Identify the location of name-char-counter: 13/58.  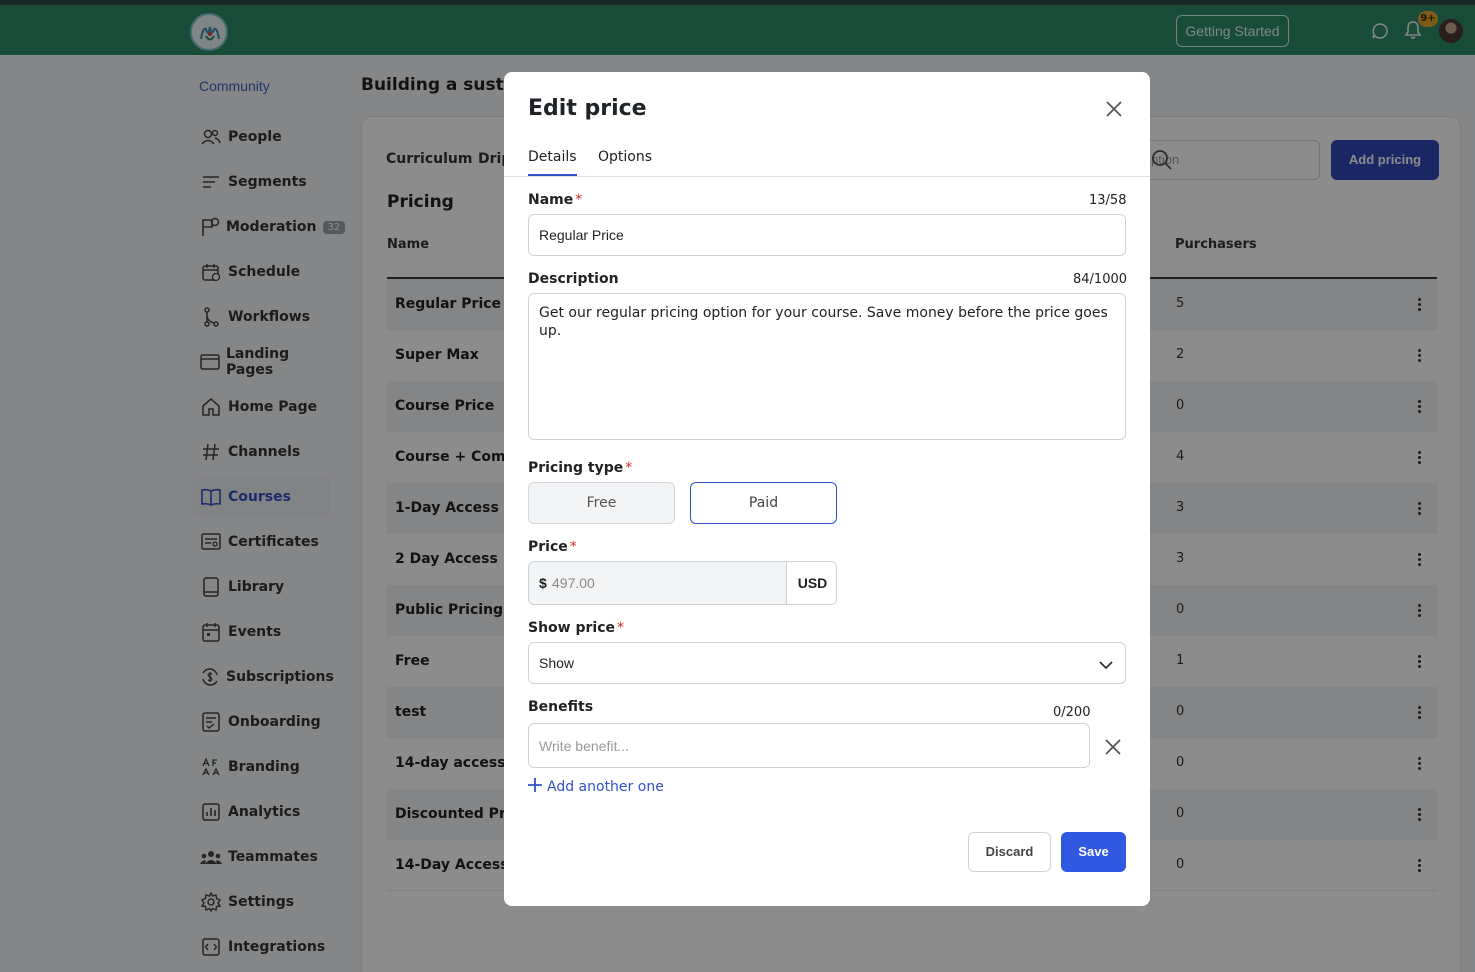
(1108, 200).